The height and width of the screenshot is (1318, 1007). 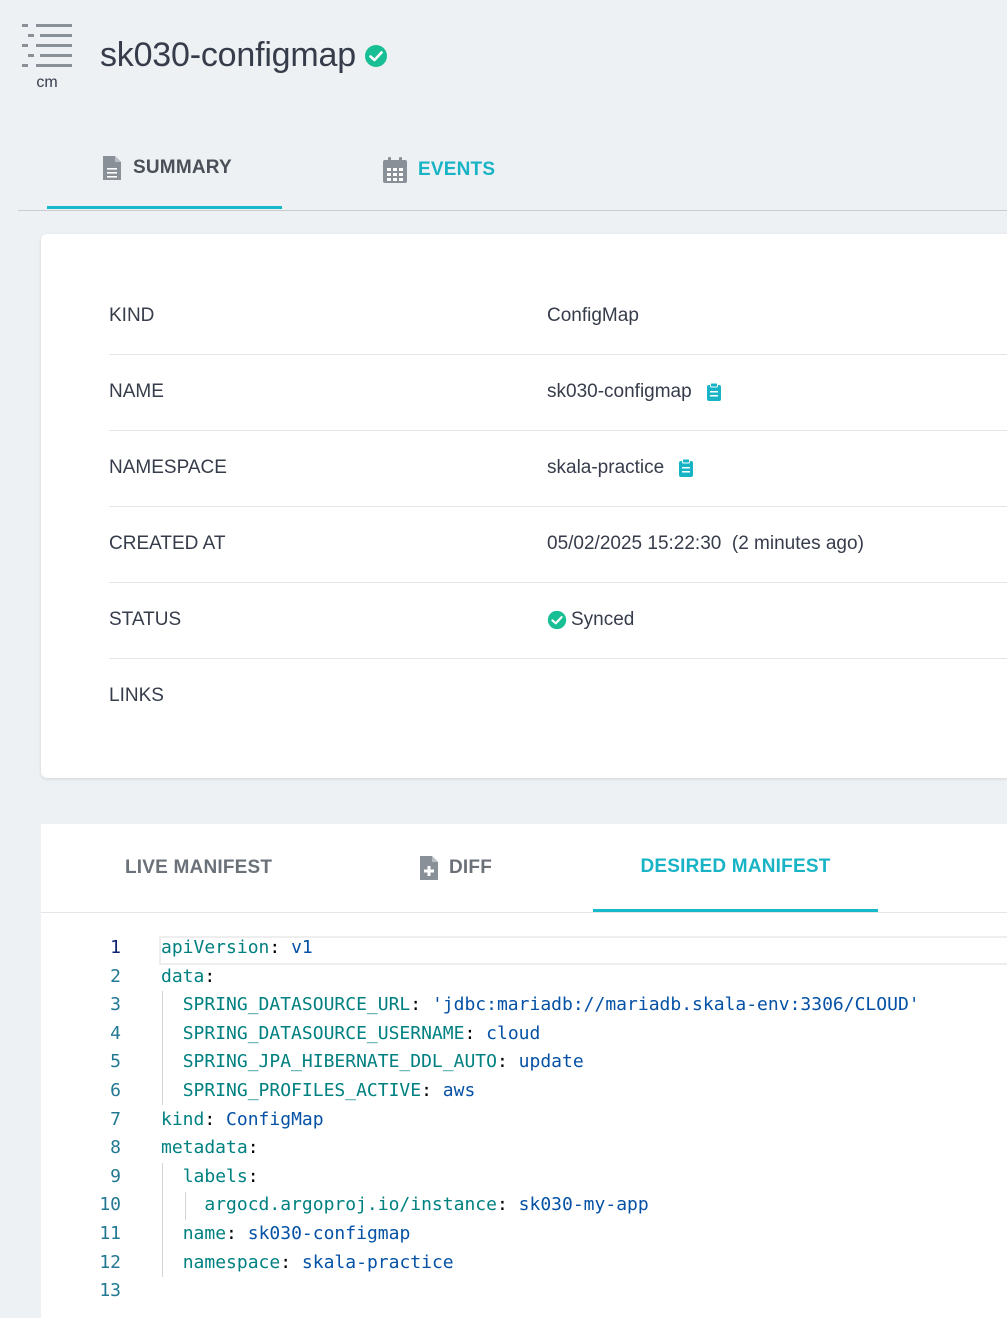 I want to click on yaml-value: cloud, so click(x=513, y=1033).